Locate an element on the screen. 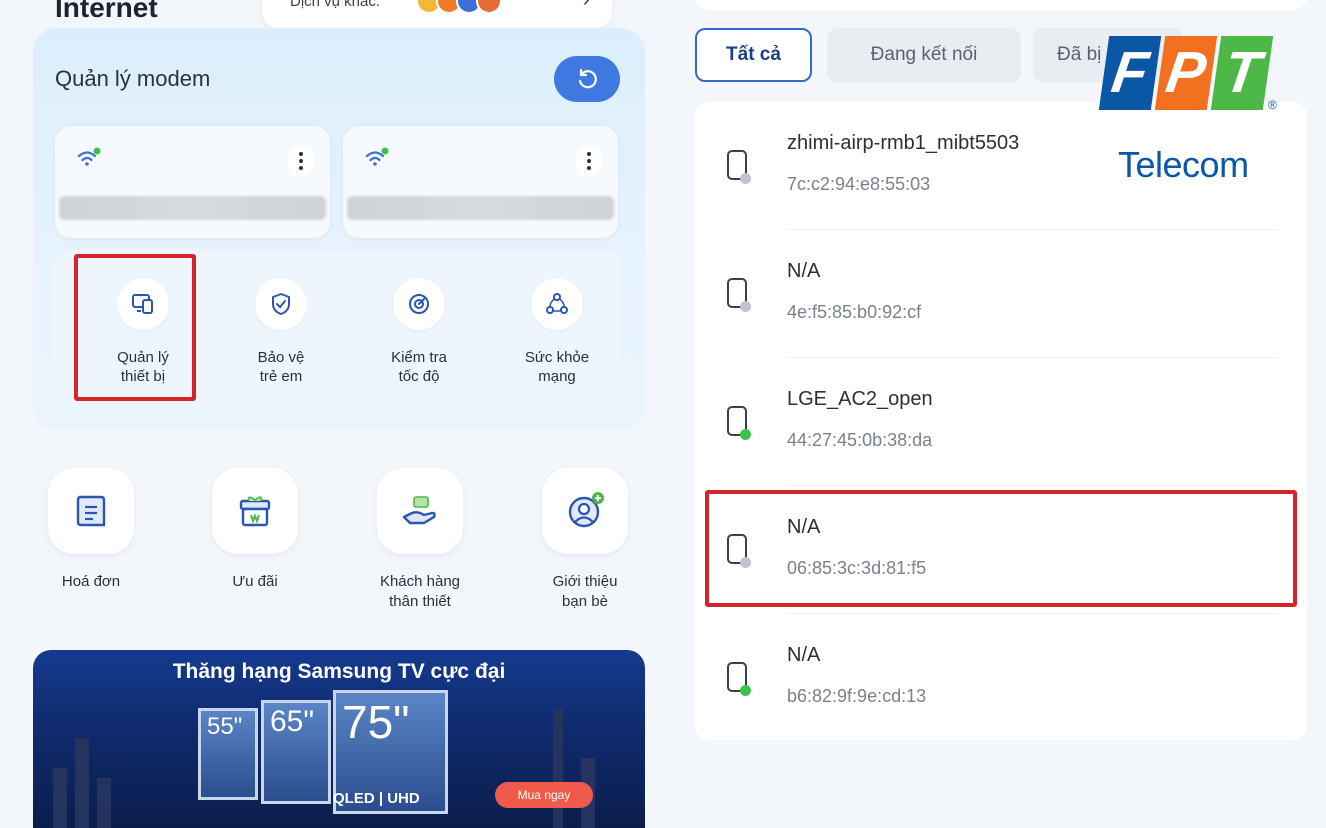 The width and height of the screenshot is (1326, 828). chevron-right-icon: › is located at coordinates (586, 6).